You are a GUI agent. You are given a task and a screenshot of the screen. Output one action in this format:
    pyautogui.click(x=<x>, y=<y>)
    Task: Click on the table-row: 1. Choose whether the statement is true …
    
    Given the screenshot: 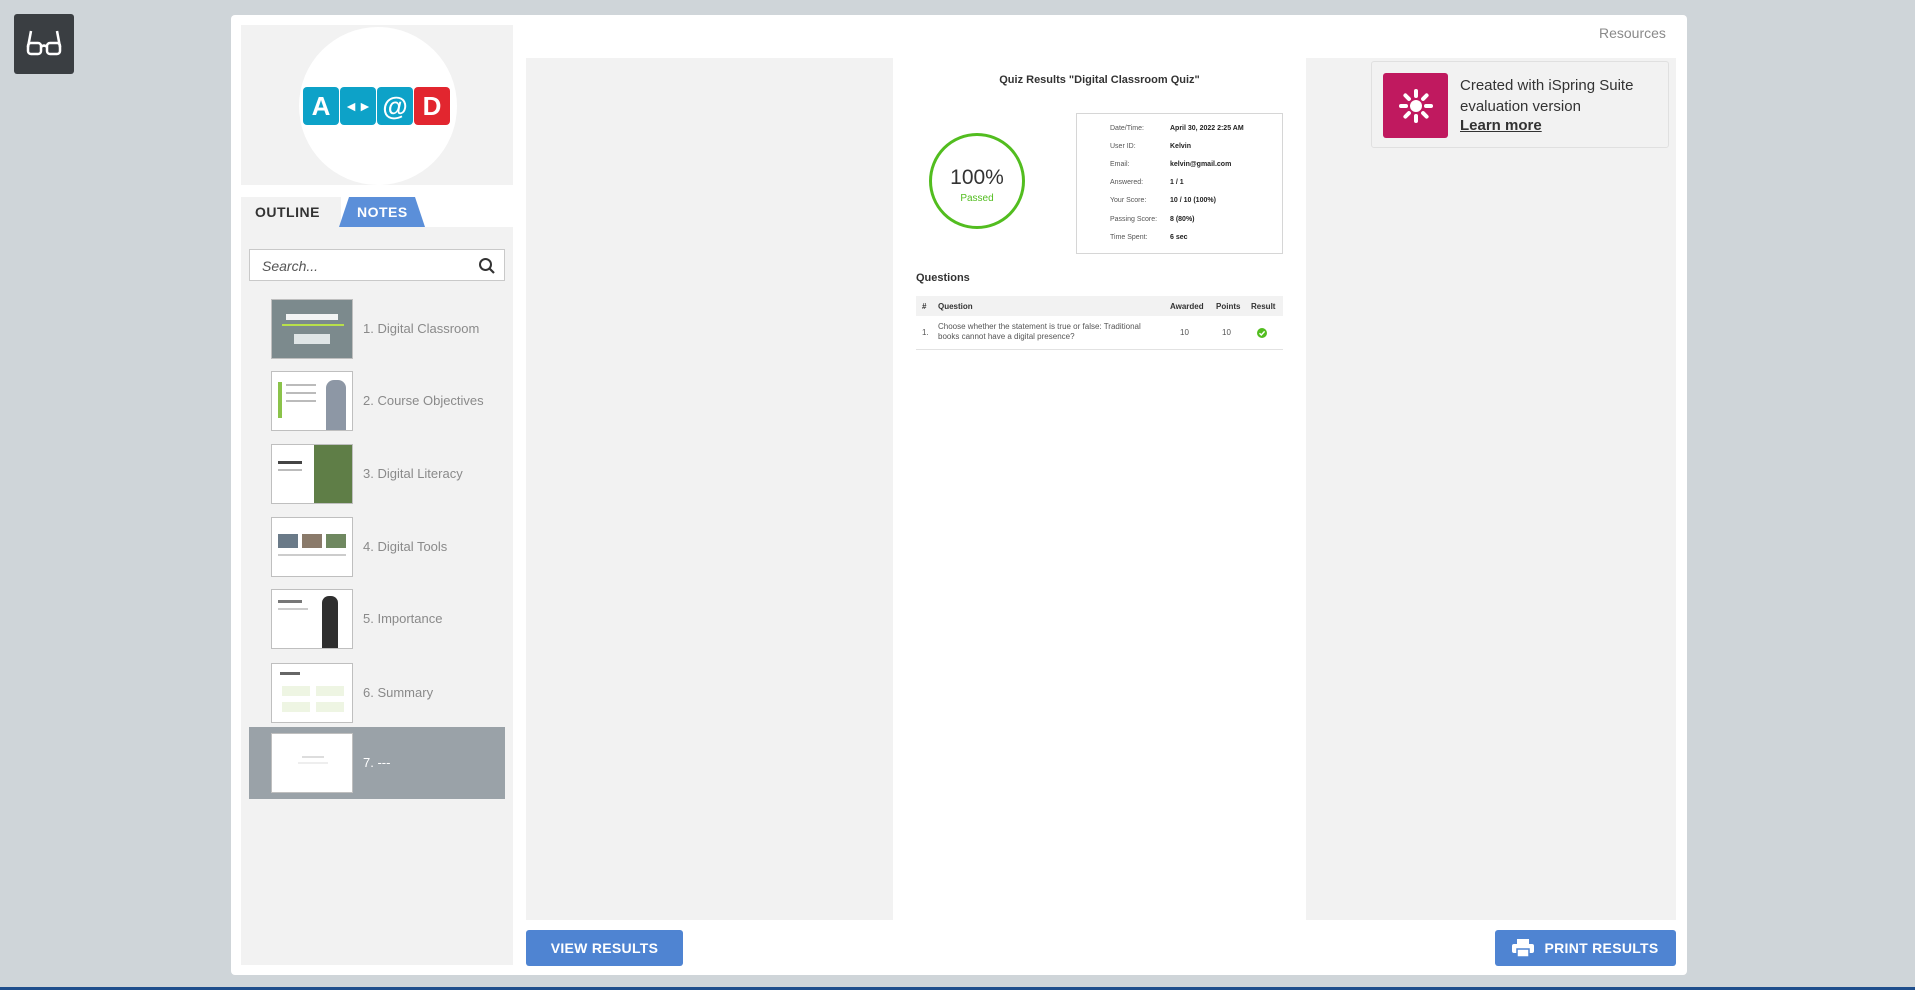 What is the action you would take?
    pyautogui.click(x=1099, y=333)
    